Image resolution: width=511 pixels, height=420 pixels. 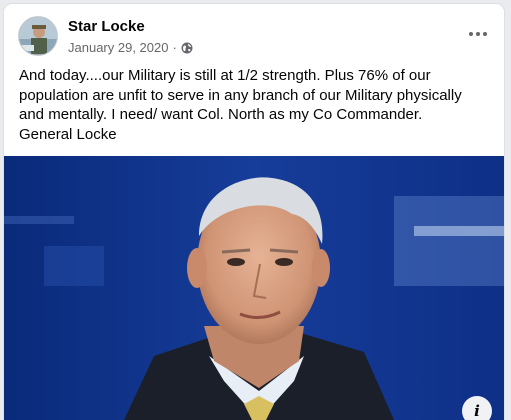 What do you see at coordinates (478, 34) in the screenshot?
I see `more-options-icon` at bounding box center [478, 34].